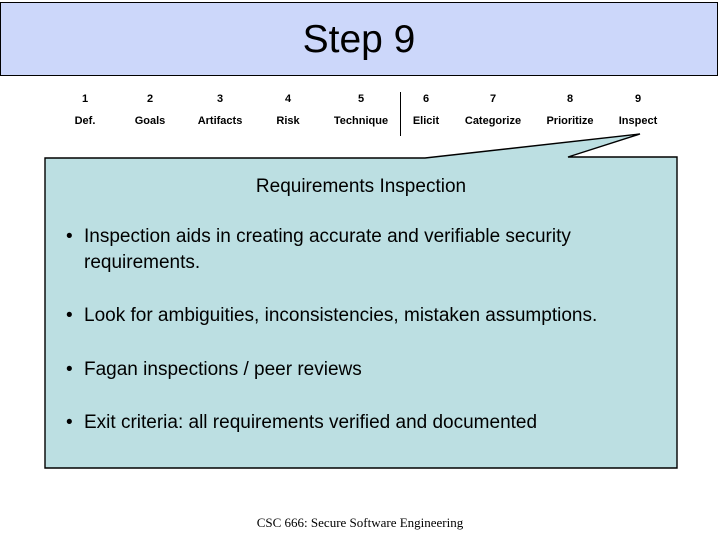 The width and height of the screenshot is (720, 540). I want to click on process-step-9: 9 Inspect, so click(638, 110).